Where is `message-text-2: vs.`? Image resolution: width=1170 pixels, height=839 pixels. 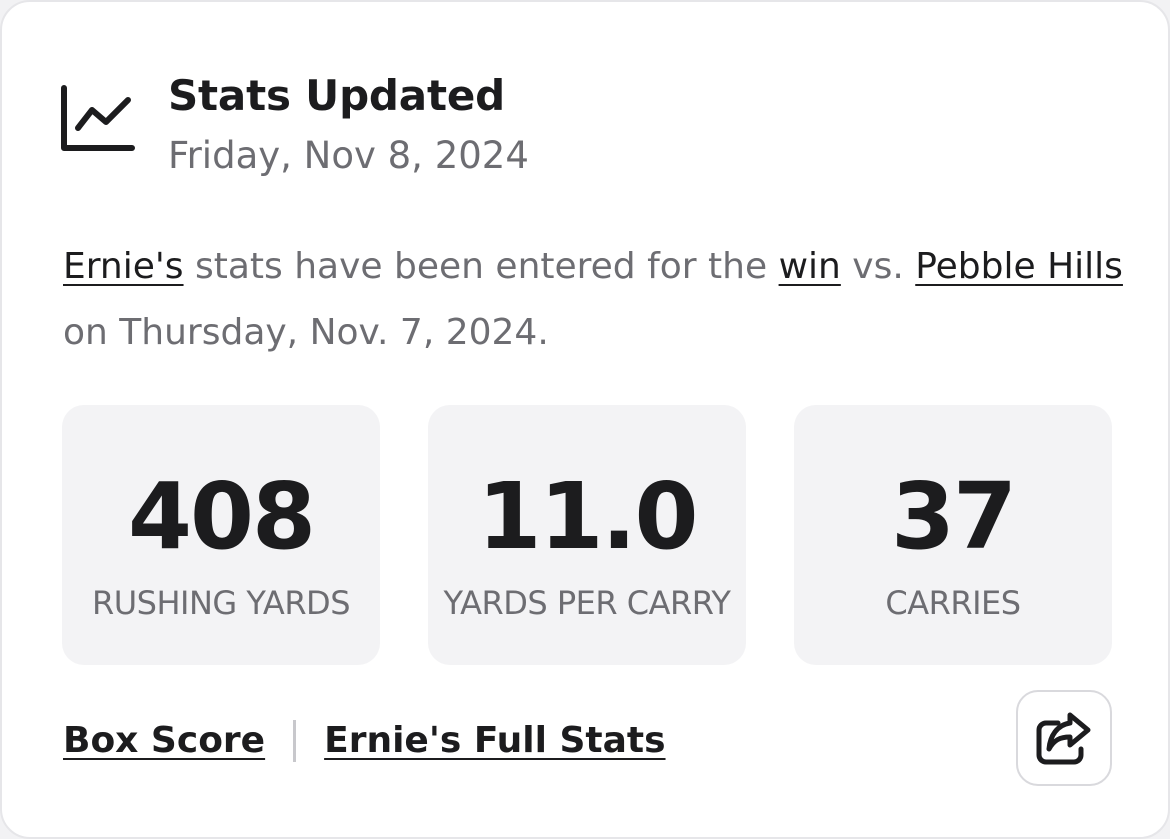
message-text-2: vs. is located at coordinates (878, 266).